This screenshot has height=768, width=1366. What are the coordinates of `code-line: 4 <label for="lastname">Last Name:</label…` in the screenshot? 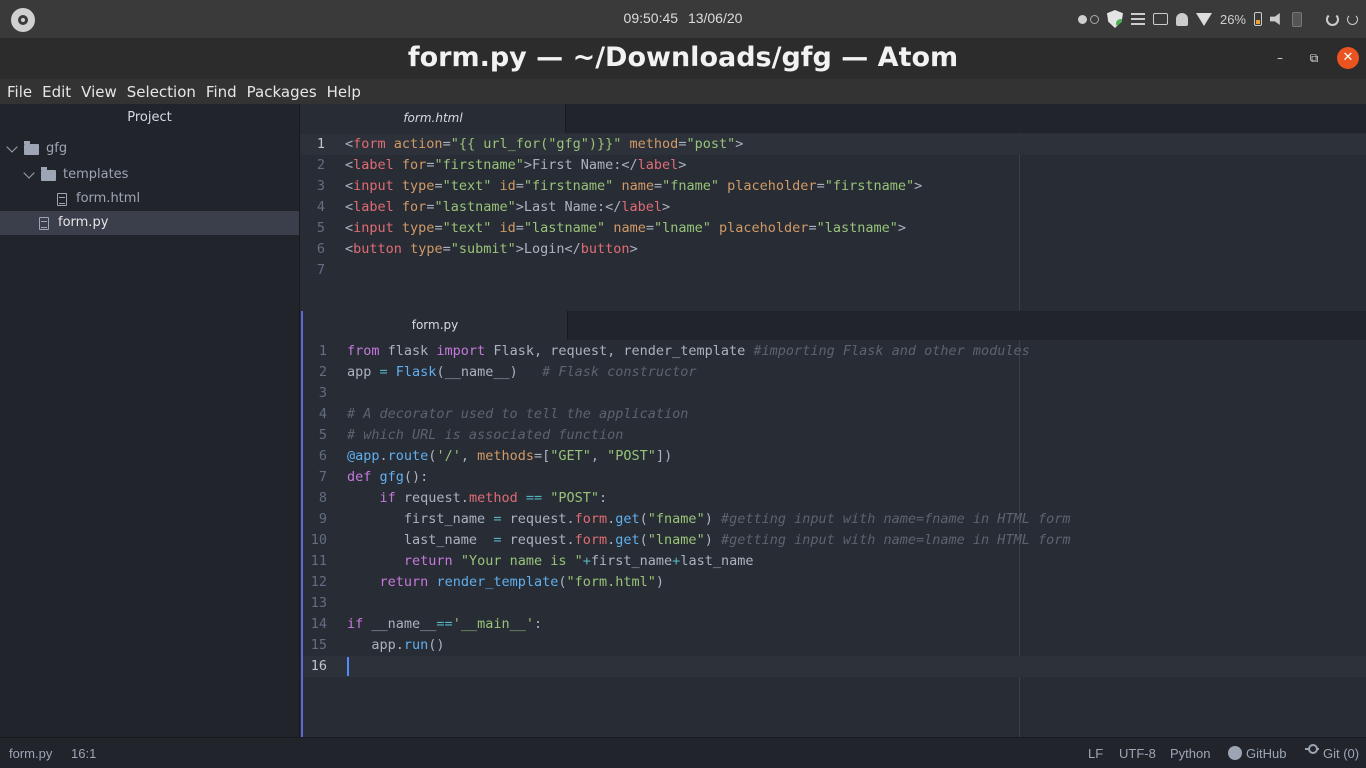 It's located at (833, 207).